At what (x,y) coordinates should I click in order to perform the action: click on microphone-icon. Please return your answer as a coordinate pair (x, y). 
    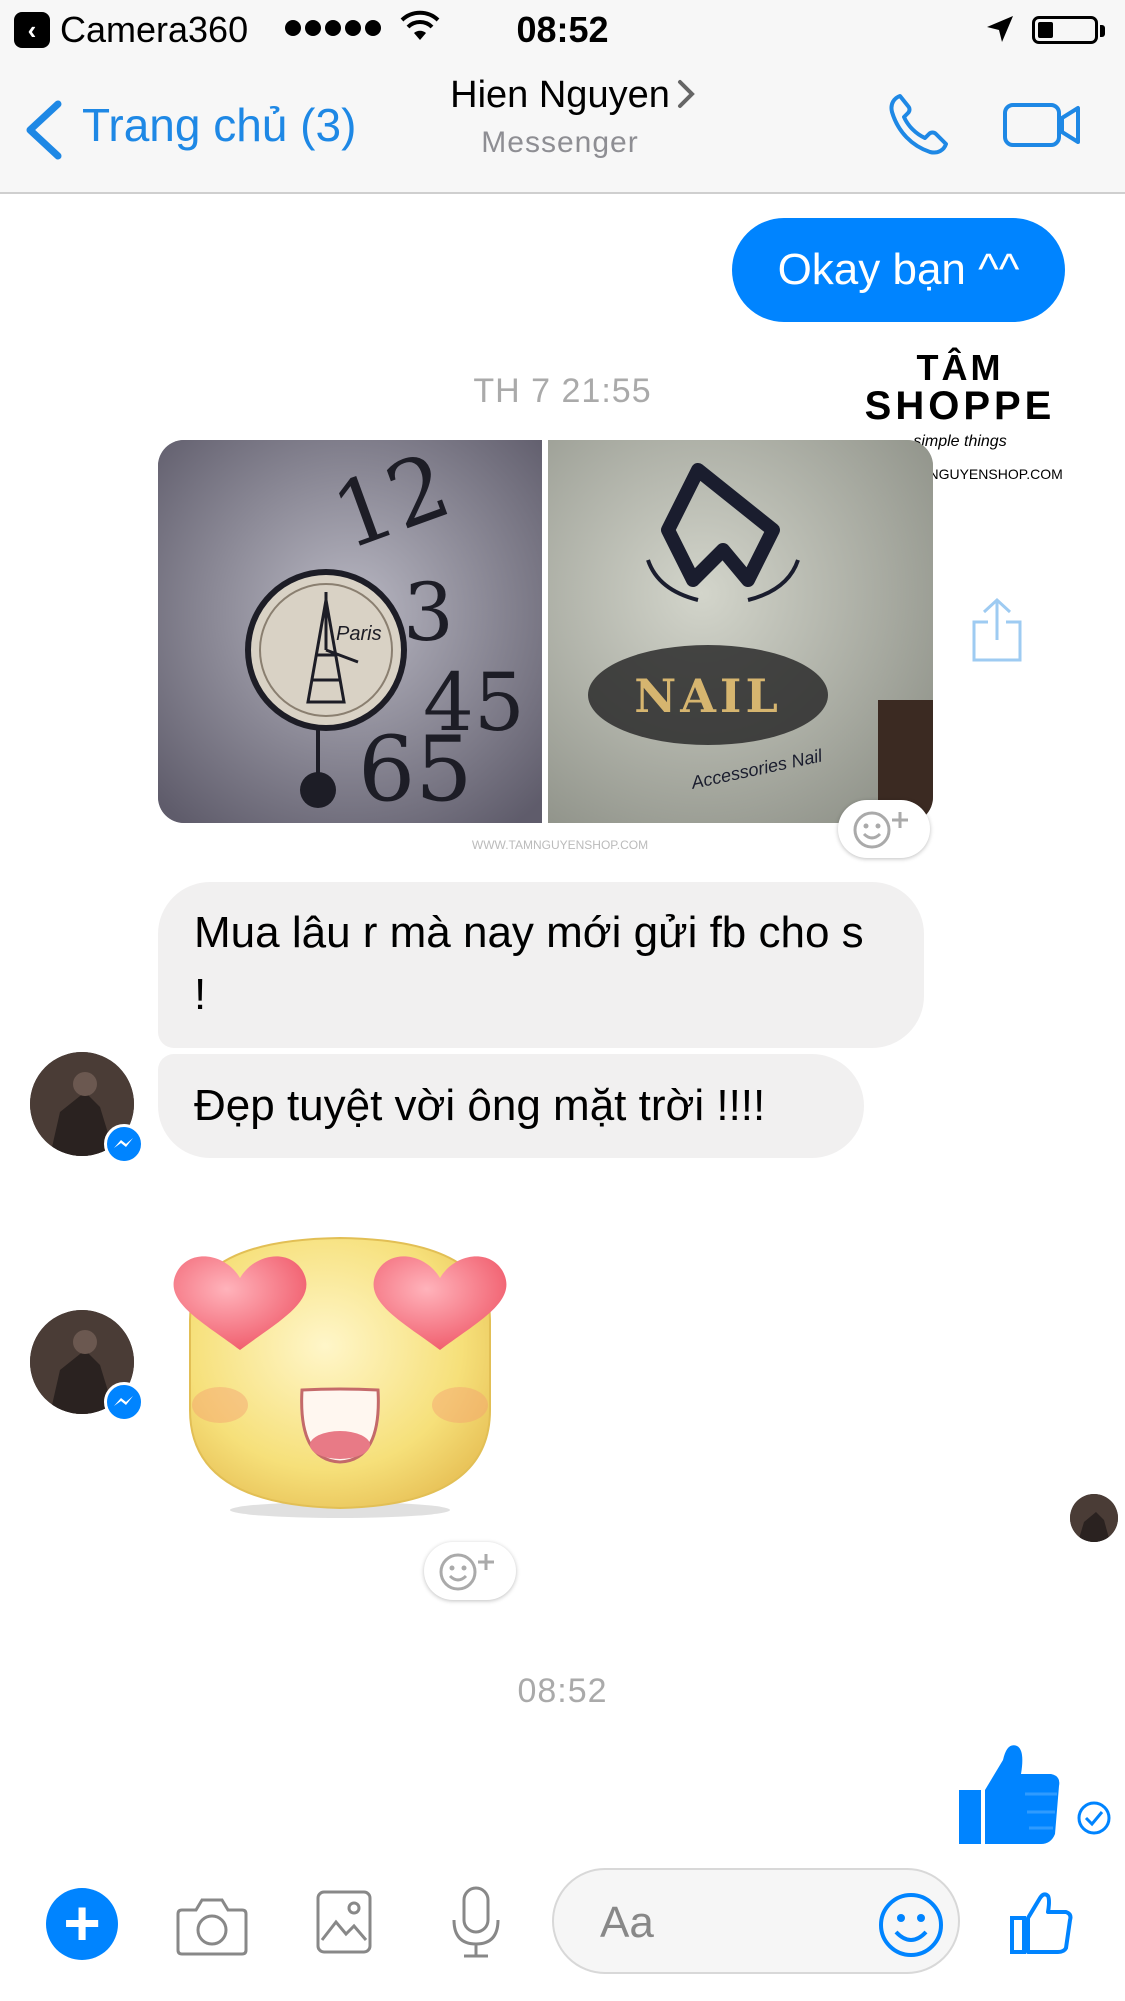
    Looking at the image, I should click on (476, 1924).